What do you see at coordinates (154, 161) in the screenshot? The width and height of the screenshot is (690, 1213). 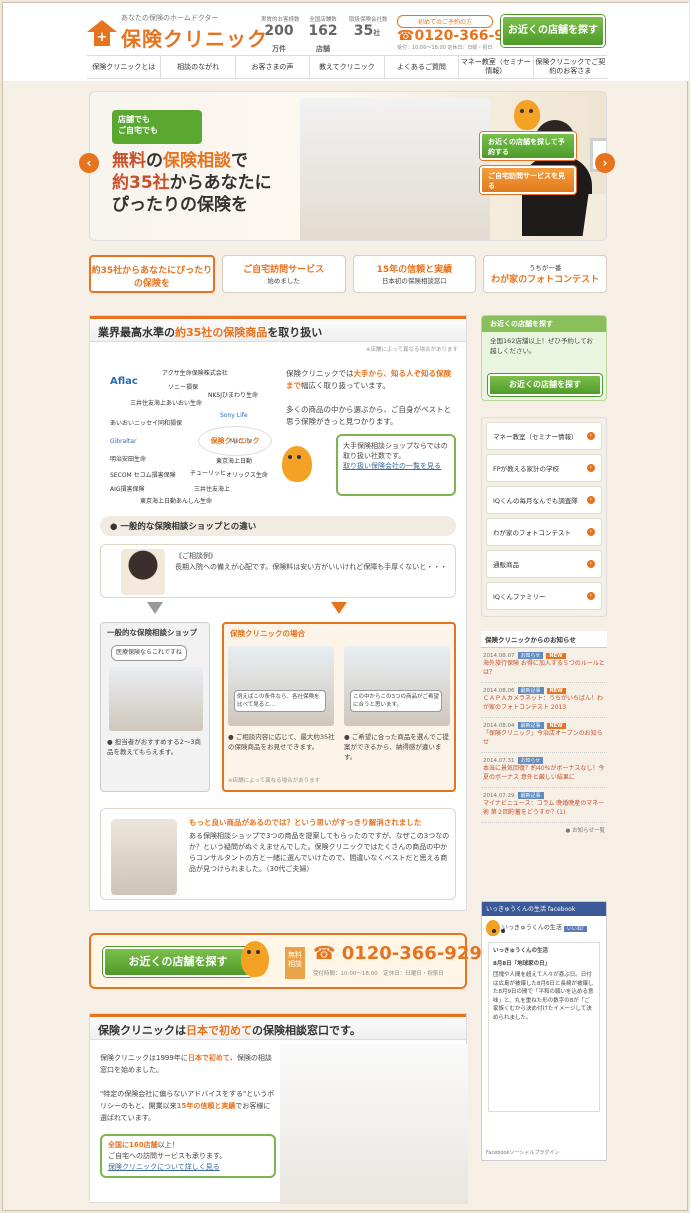 I see `headline-part: の` at bounding box center [154, 161].